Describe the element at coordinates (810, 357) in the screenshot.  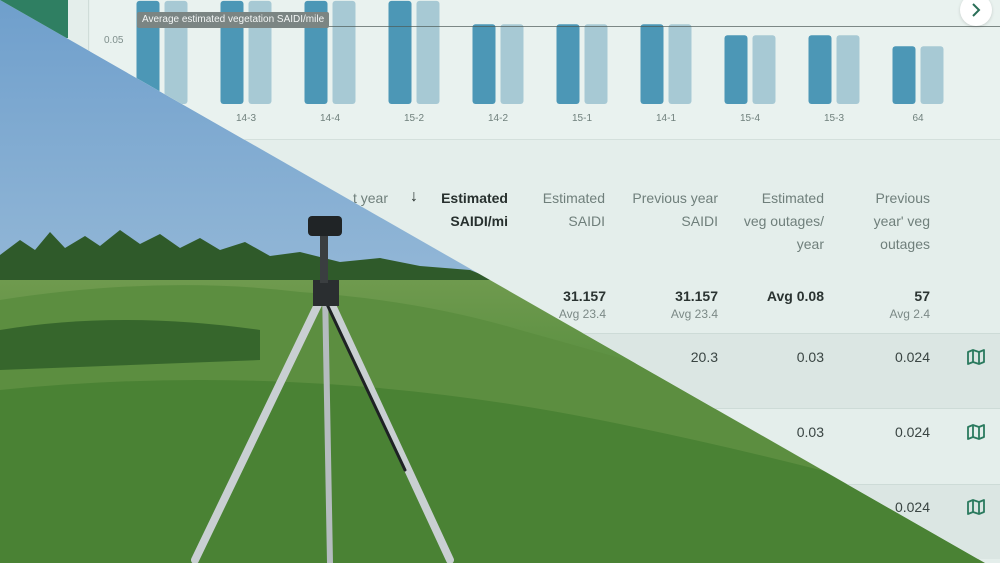
I see `table-cell: 0.03` at that location.